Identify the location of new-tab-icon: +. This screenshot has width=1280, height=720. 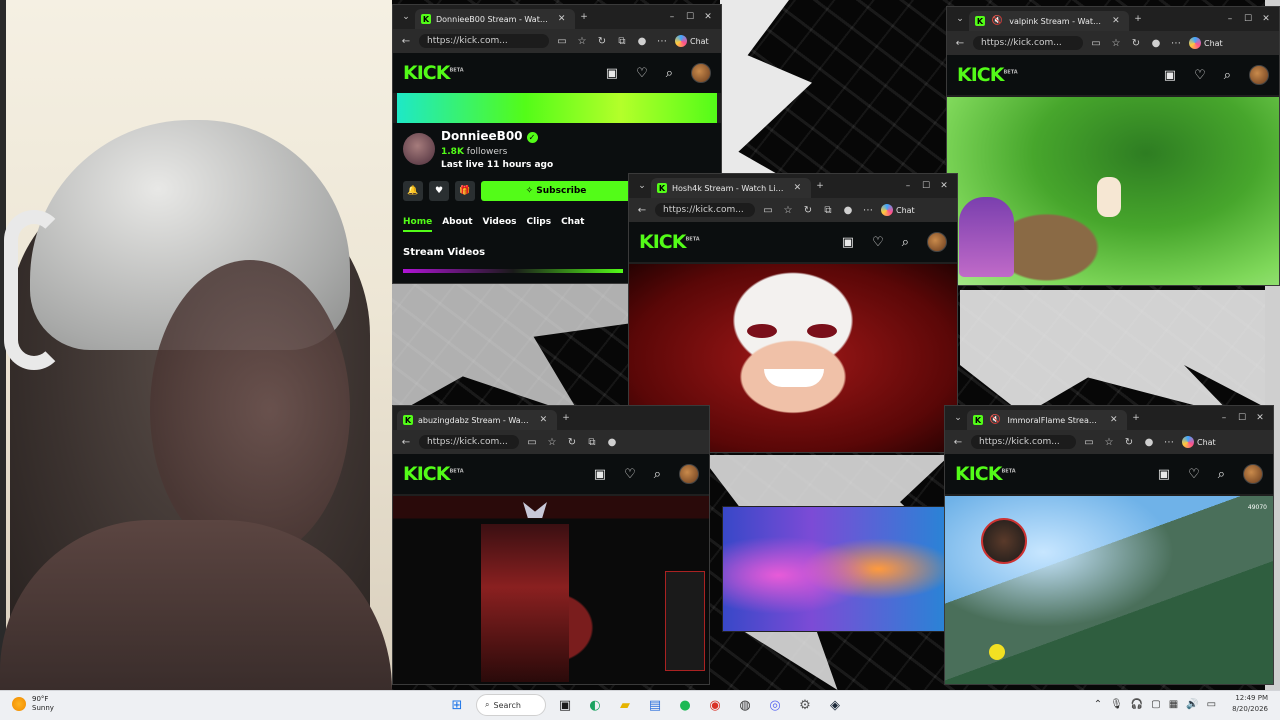
(584, 17).